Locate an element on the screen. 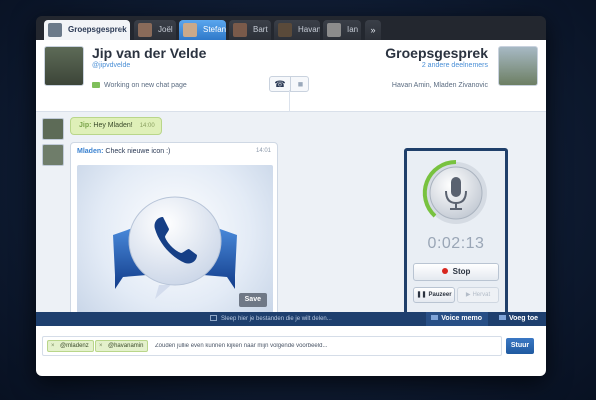 This screenshot has width=596, height=400. voice-memo-button: Voice memo is located at coordinates (457, 319).